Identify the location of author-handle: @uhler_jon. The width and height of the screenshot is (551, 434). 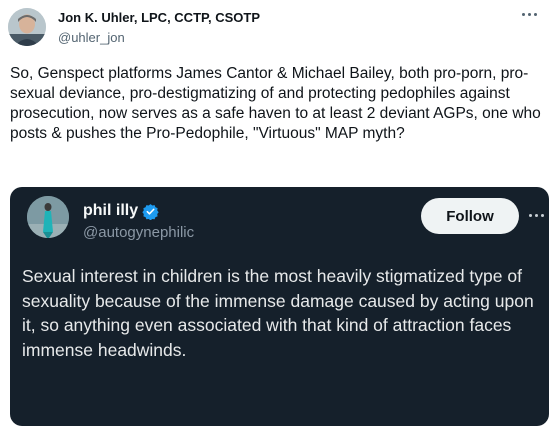
(91, 37).